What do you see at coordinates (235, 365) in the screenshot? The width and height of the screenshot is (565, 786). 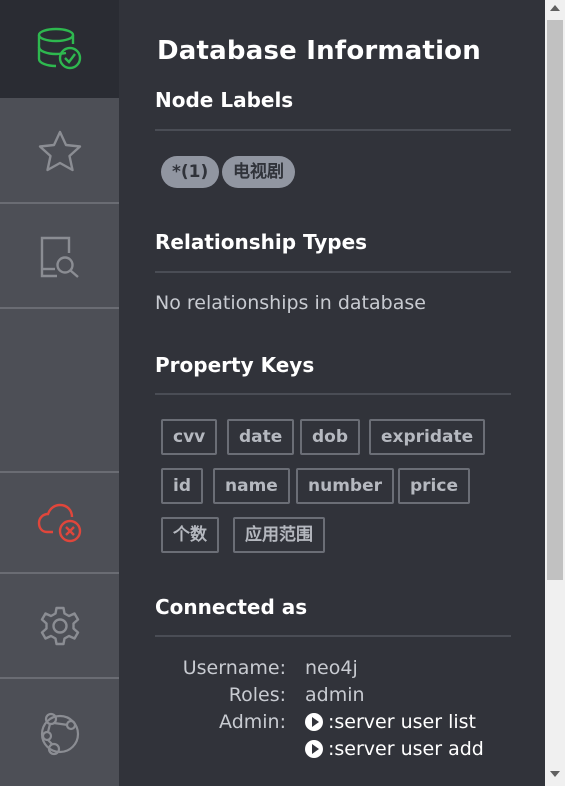 I see `property-keys-heading: Property Keys` at bounding box center [235, 365].